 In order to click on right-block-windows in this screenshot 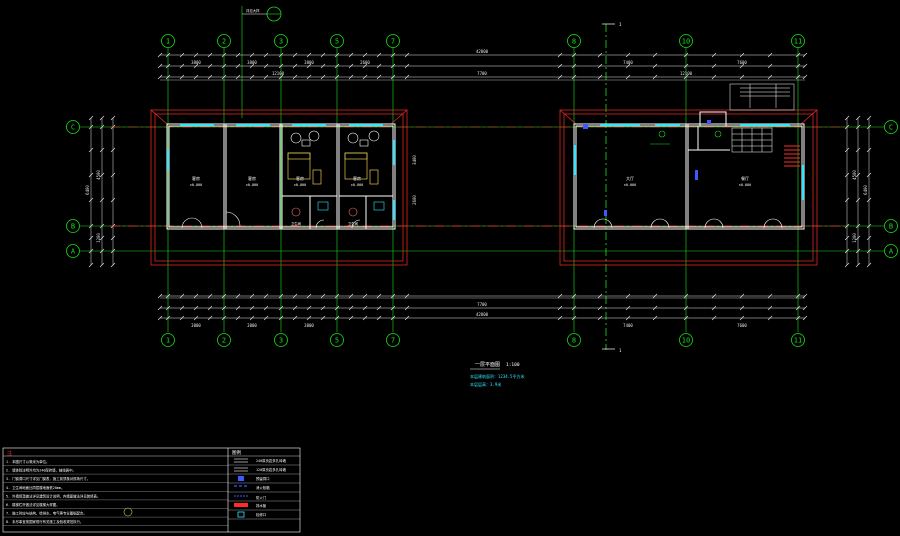, I will do `click(689, 162)`.